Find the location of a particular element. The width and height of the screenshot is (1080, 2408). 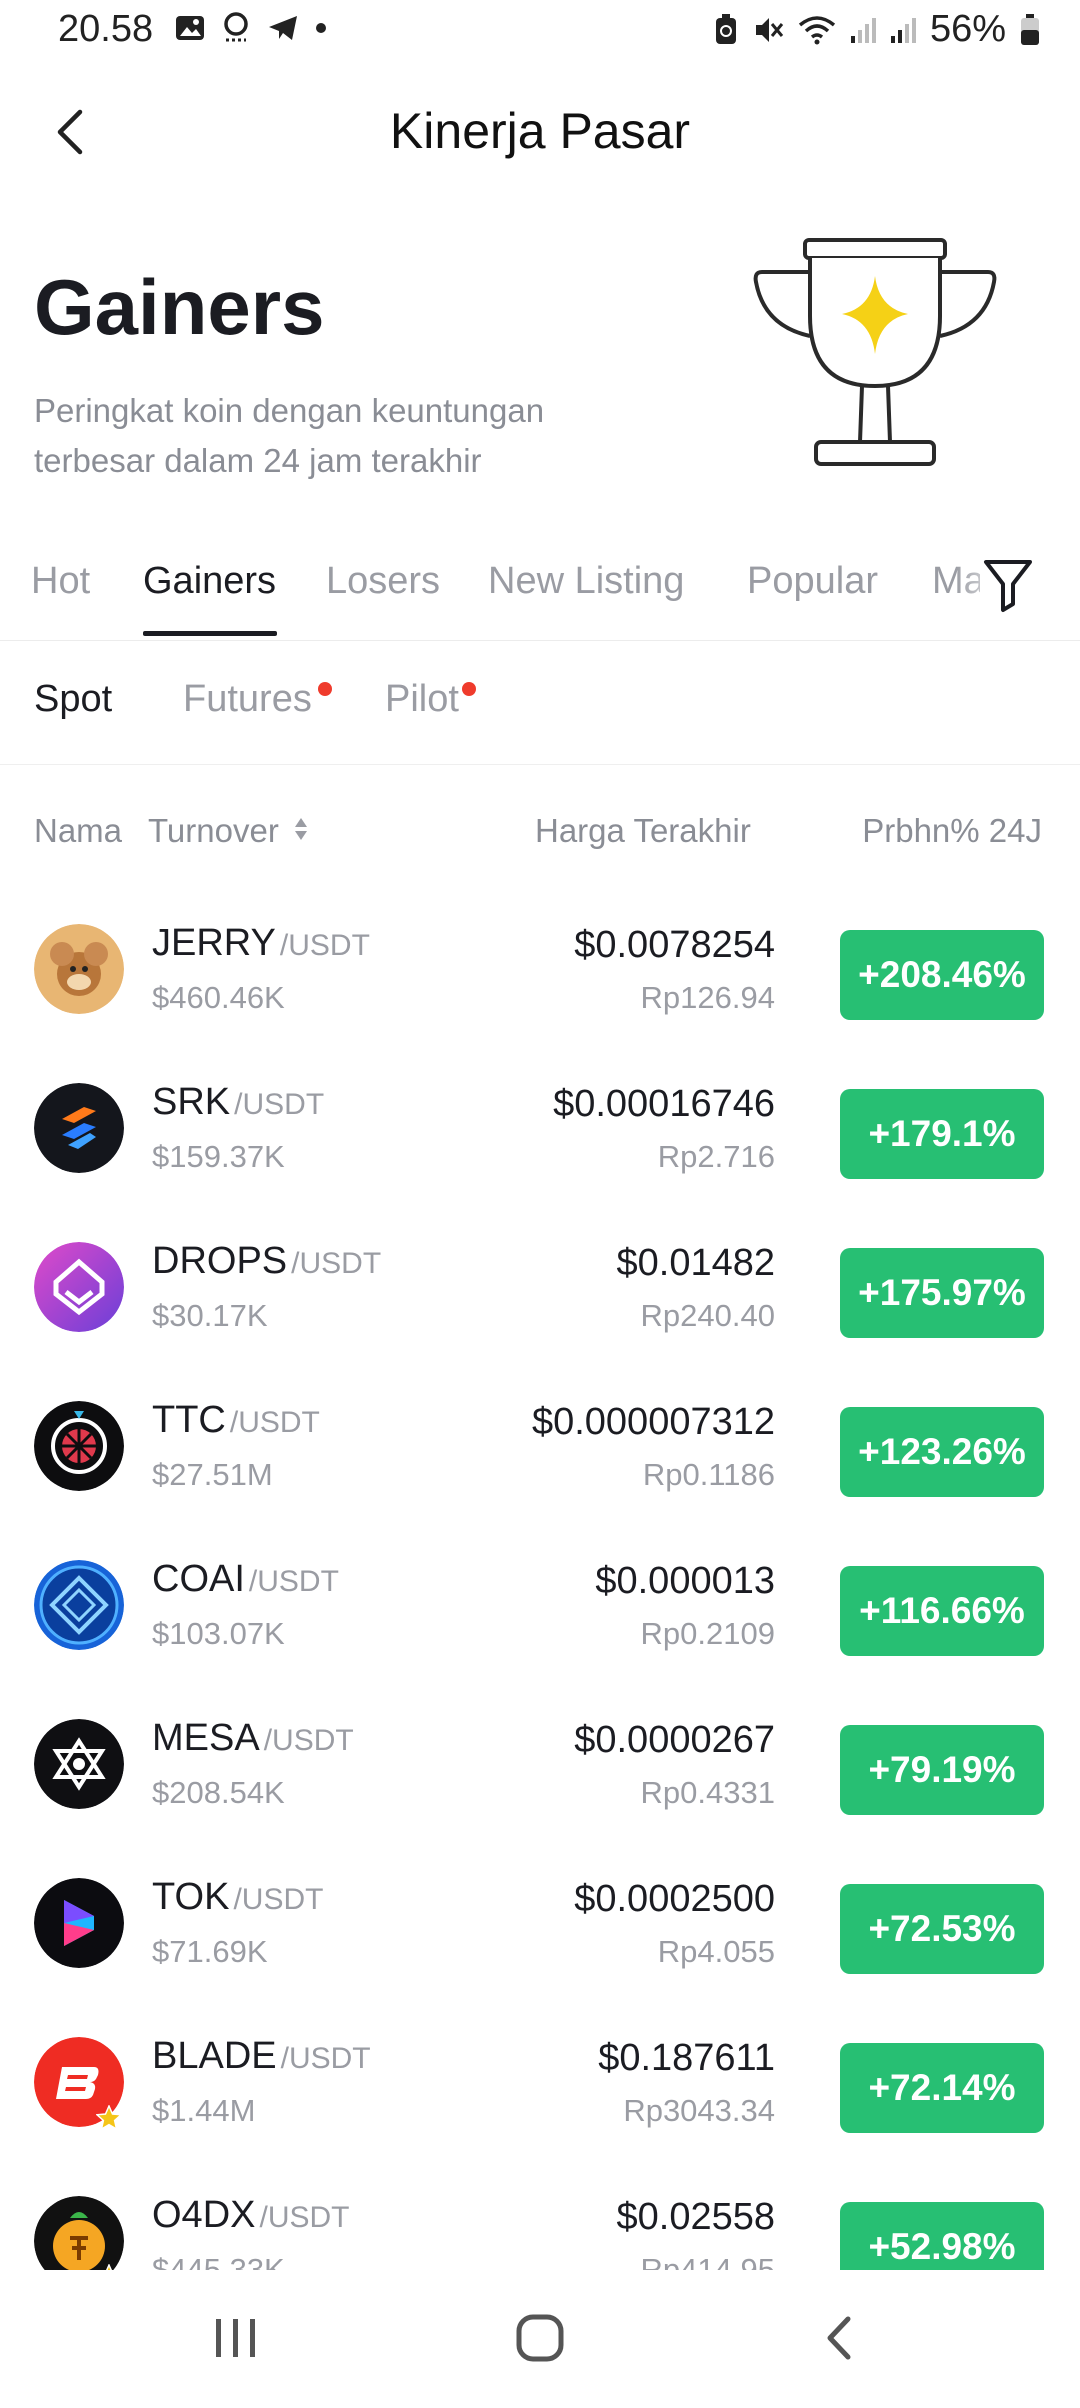

coin-symbol-text: BLADE is located at coordinates (214, 2056).